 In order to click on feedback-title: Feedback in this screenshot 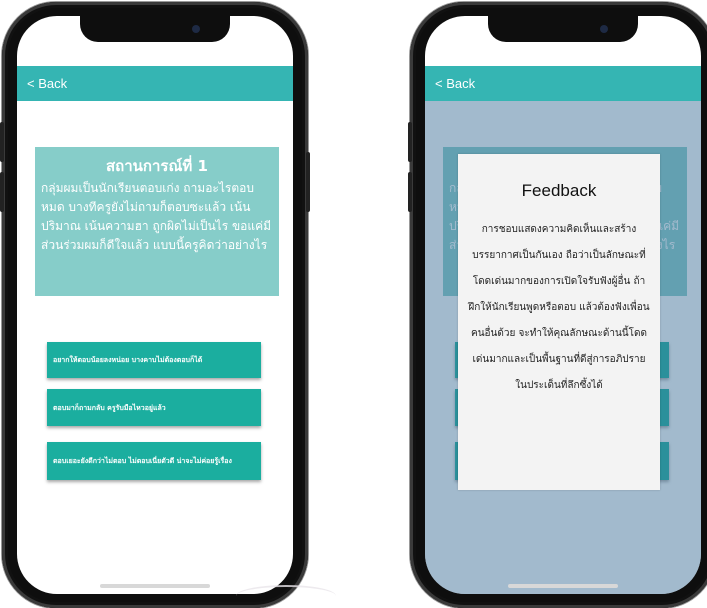, I will do `click(559, 190)`.